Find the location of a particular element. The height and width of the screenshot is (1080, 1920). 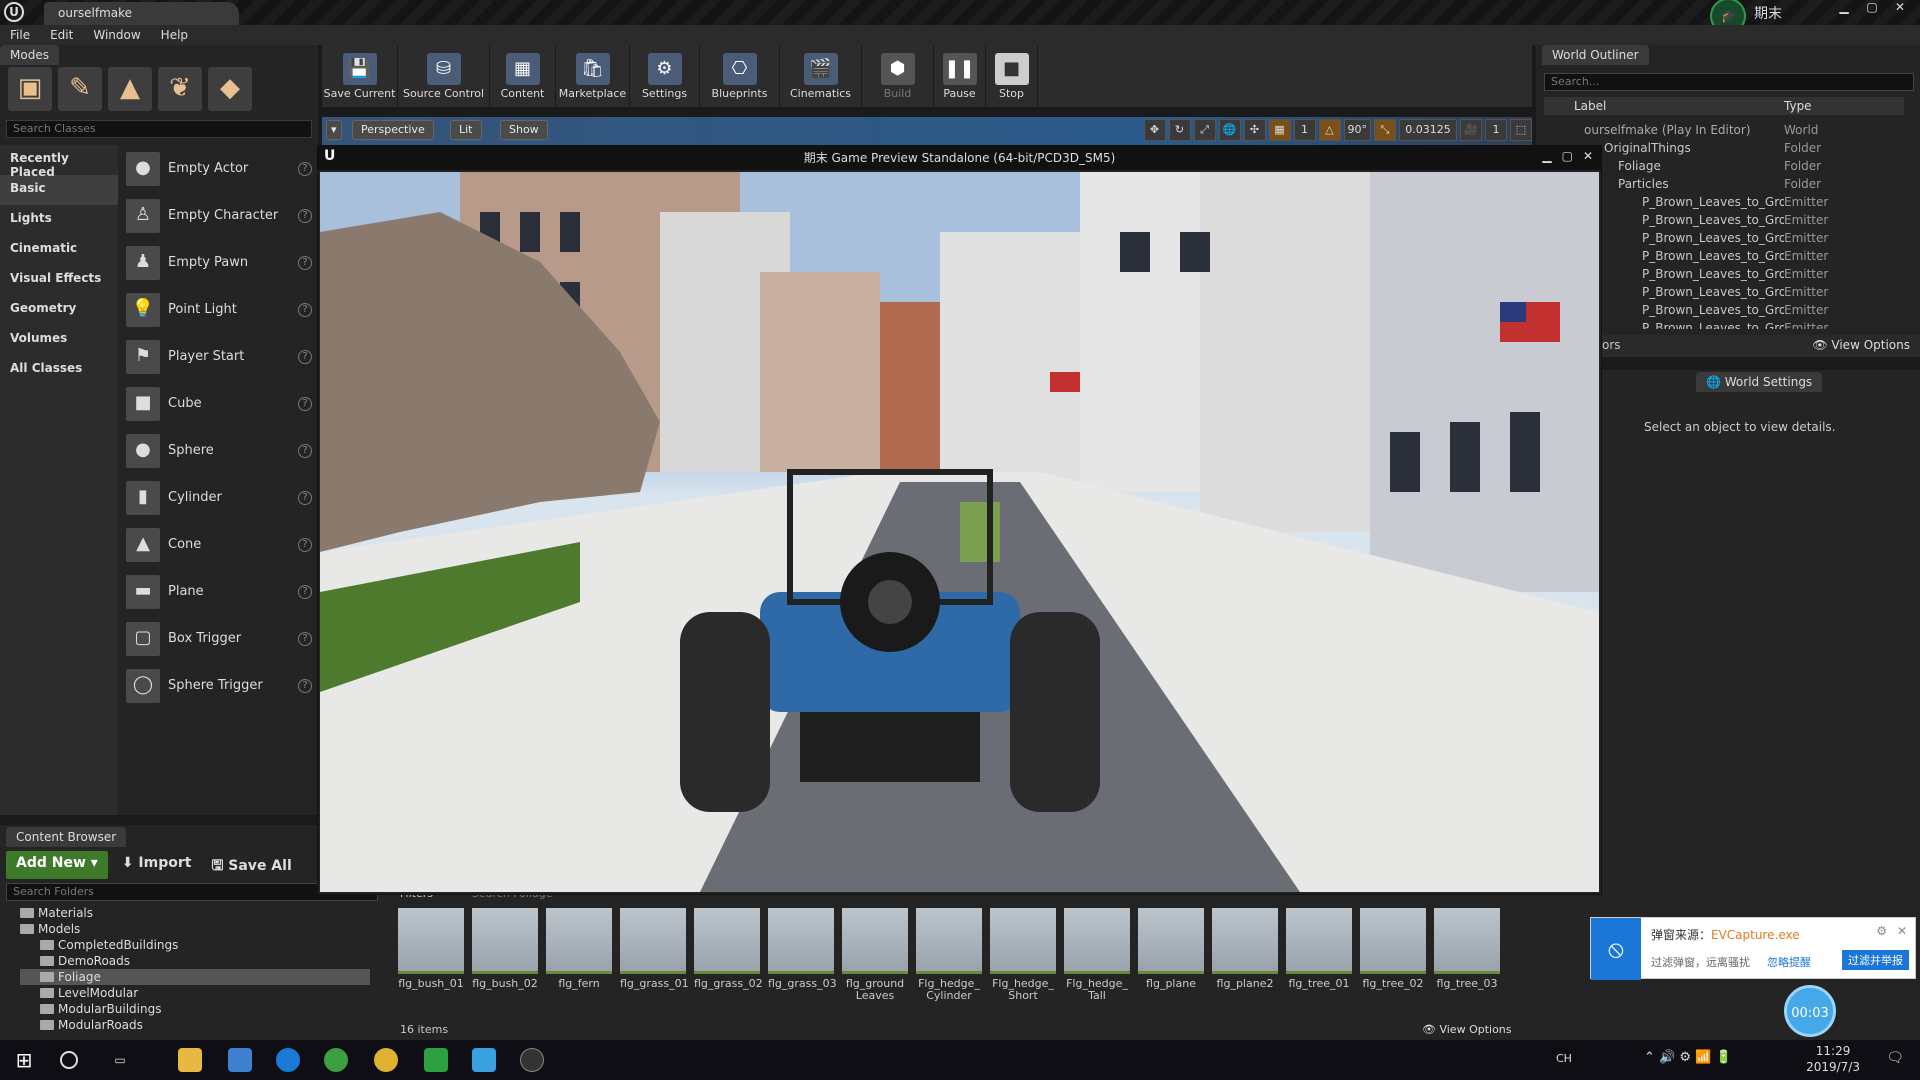

task-view-icon: ▭ is located at coordinates (120, 1060).